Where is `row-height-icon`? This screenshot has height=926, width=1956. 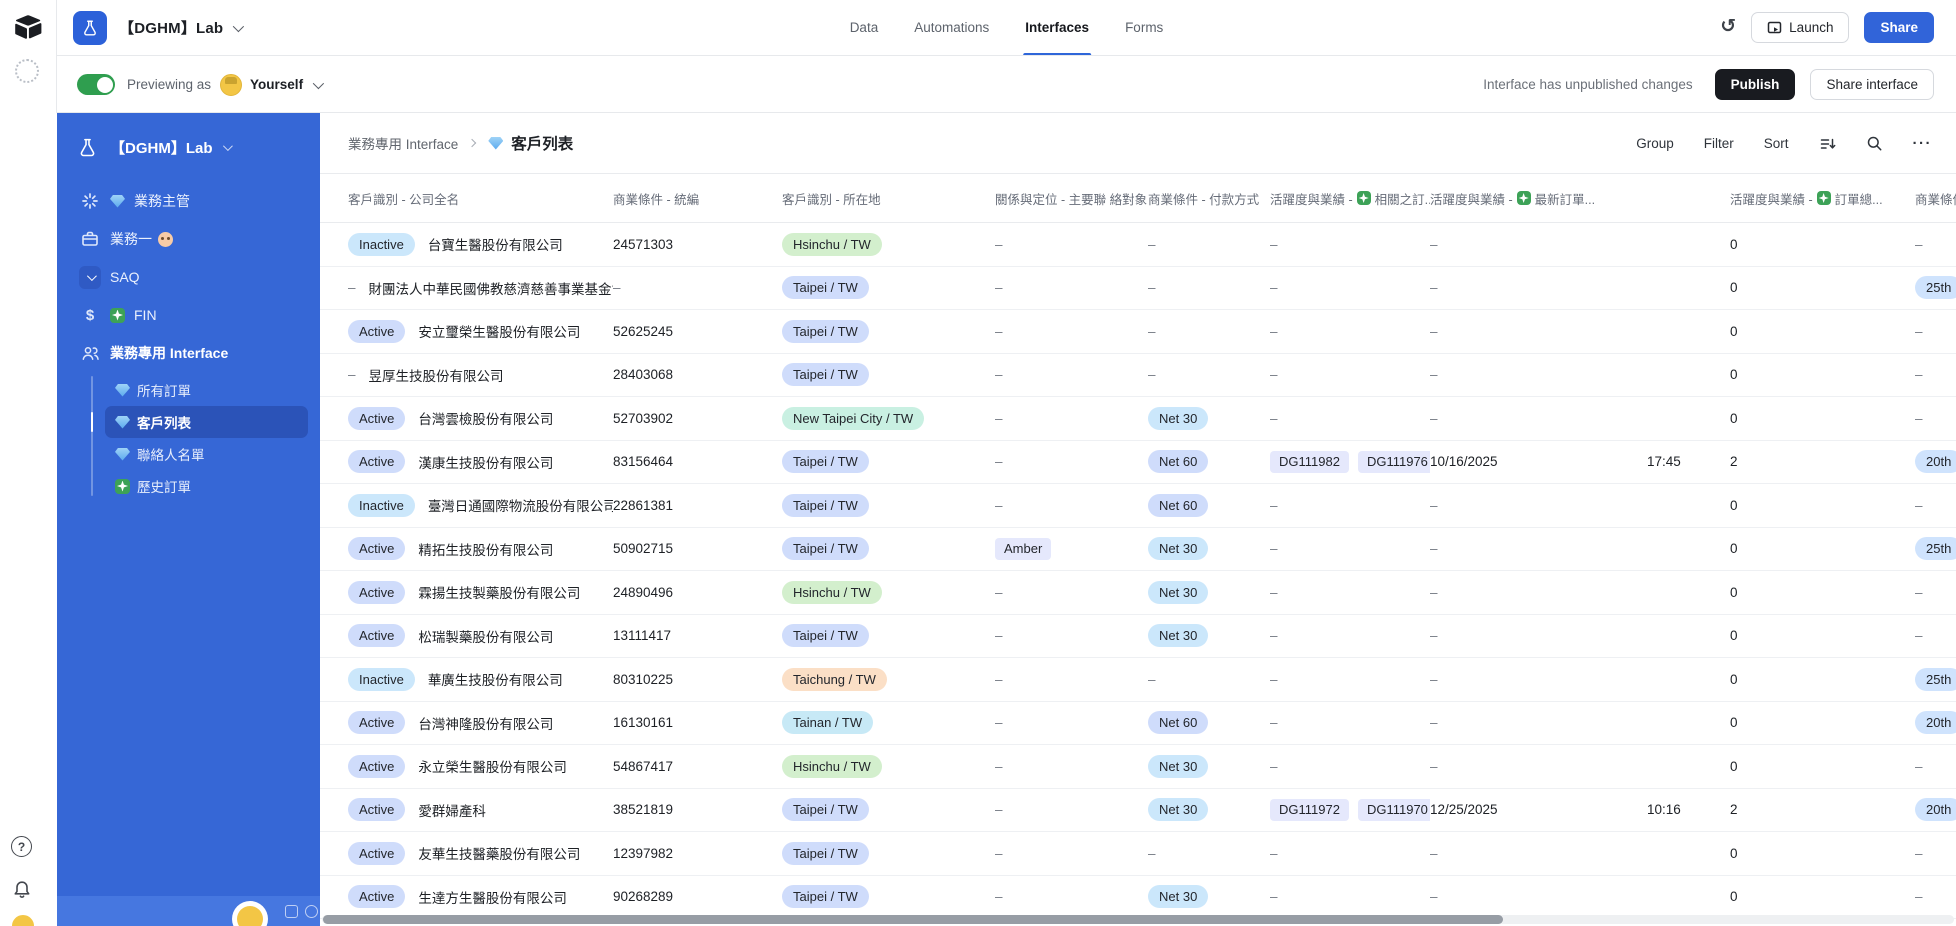
row-height-icon is located at coordinates (1827, 143).